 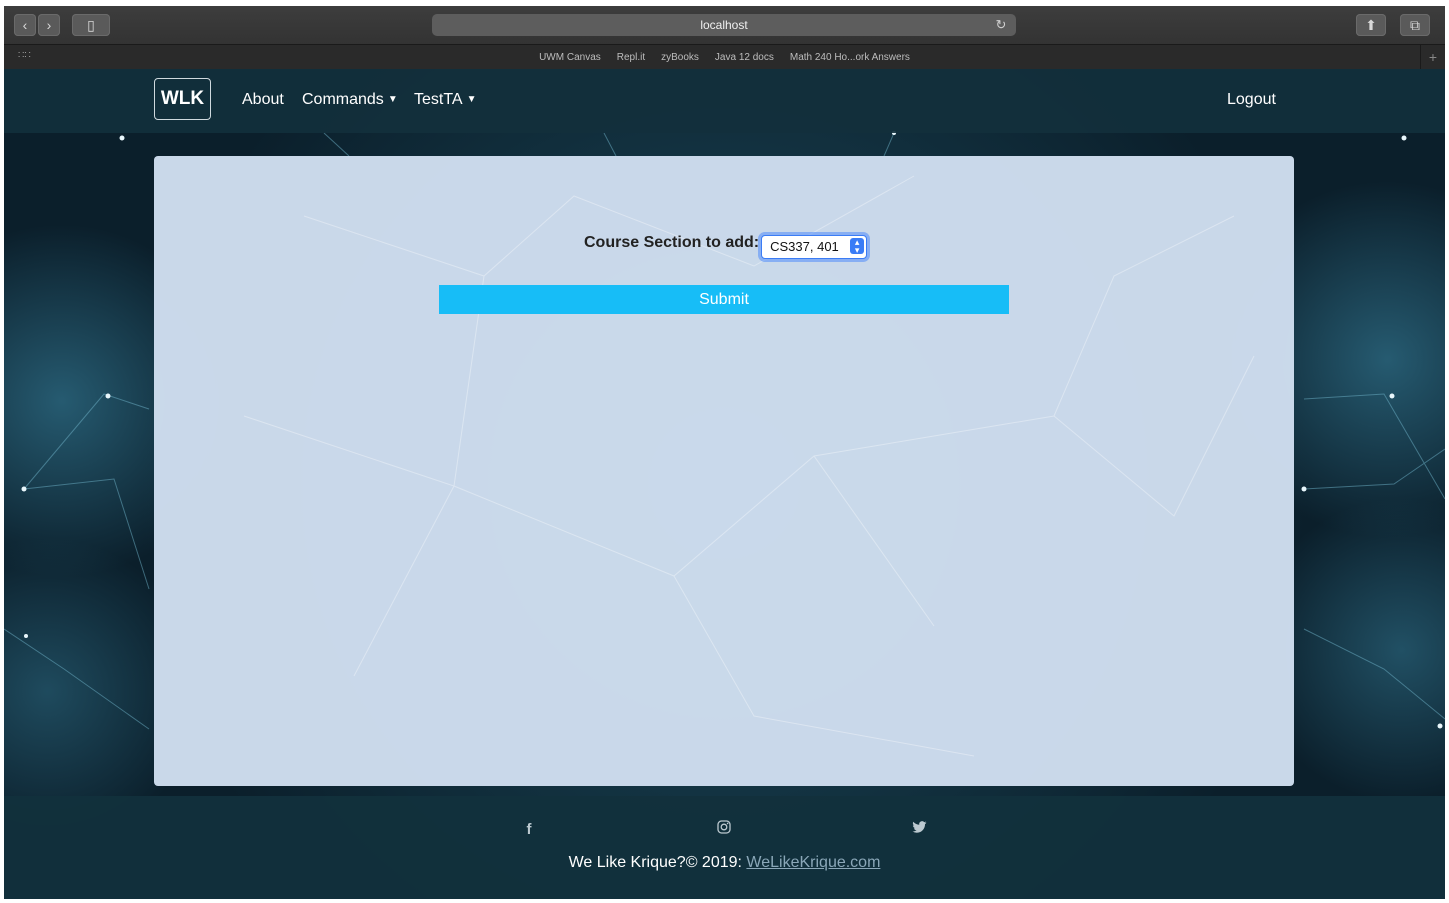 I want to click on sidebar-icon: ▯, so click(x=91, y=25).